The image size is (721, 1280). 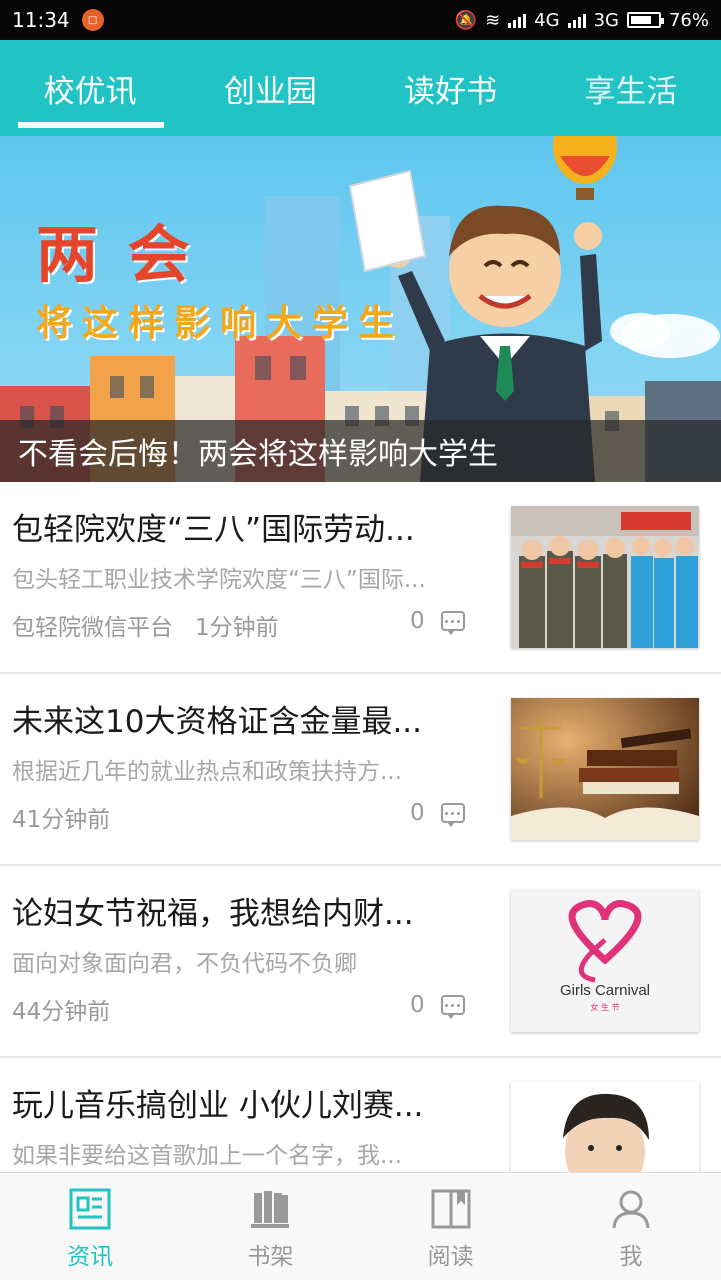 What do you see at coordinates (270, 1209) in the screenshot?
I see `bookshelf-icon` at bounding box center [270, 1209].